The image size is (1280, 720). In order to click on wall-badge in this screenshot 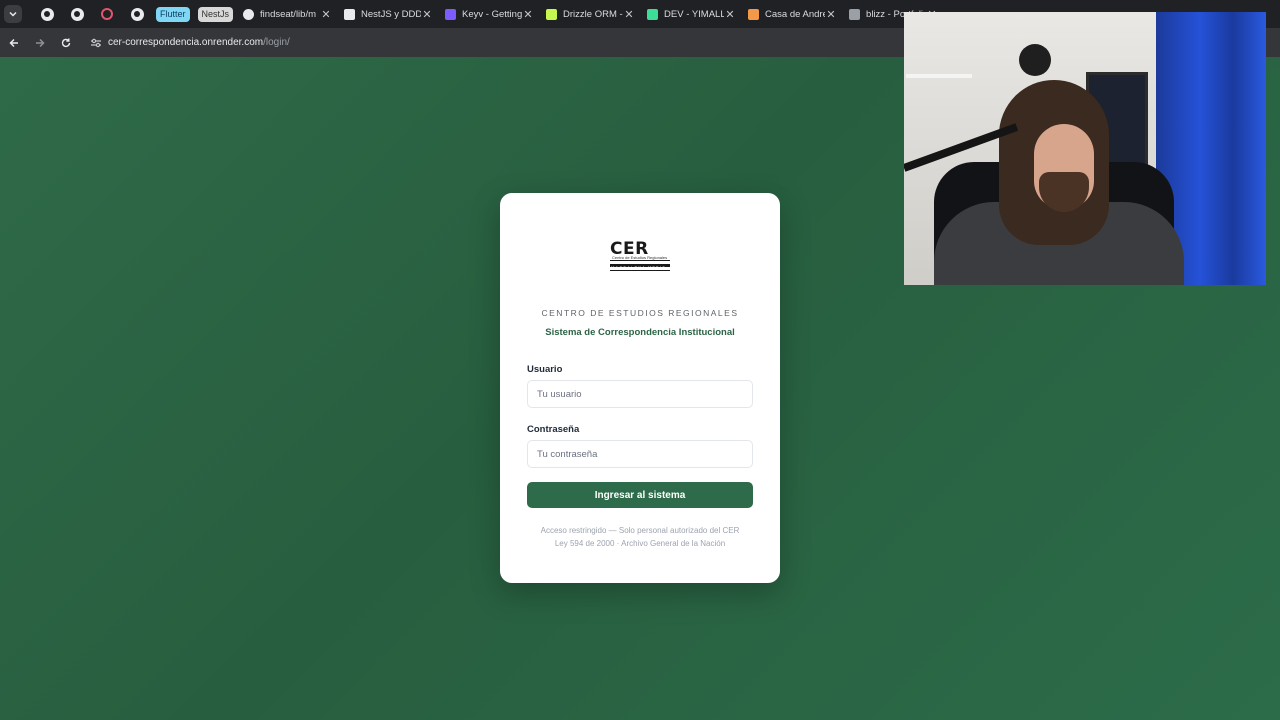, I will do `click(1035, 60)`.